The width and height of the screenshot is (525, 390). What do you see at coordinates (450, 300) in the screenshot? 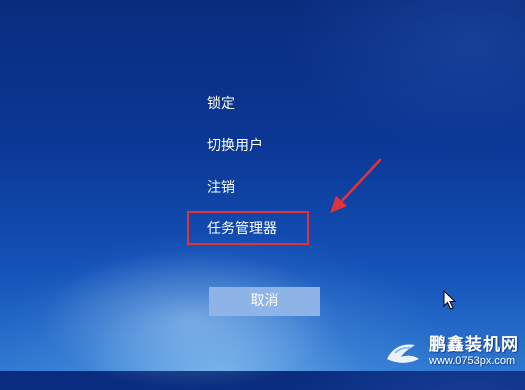
I see `mouse-pointer-icon` at bounding box center [450, 300].